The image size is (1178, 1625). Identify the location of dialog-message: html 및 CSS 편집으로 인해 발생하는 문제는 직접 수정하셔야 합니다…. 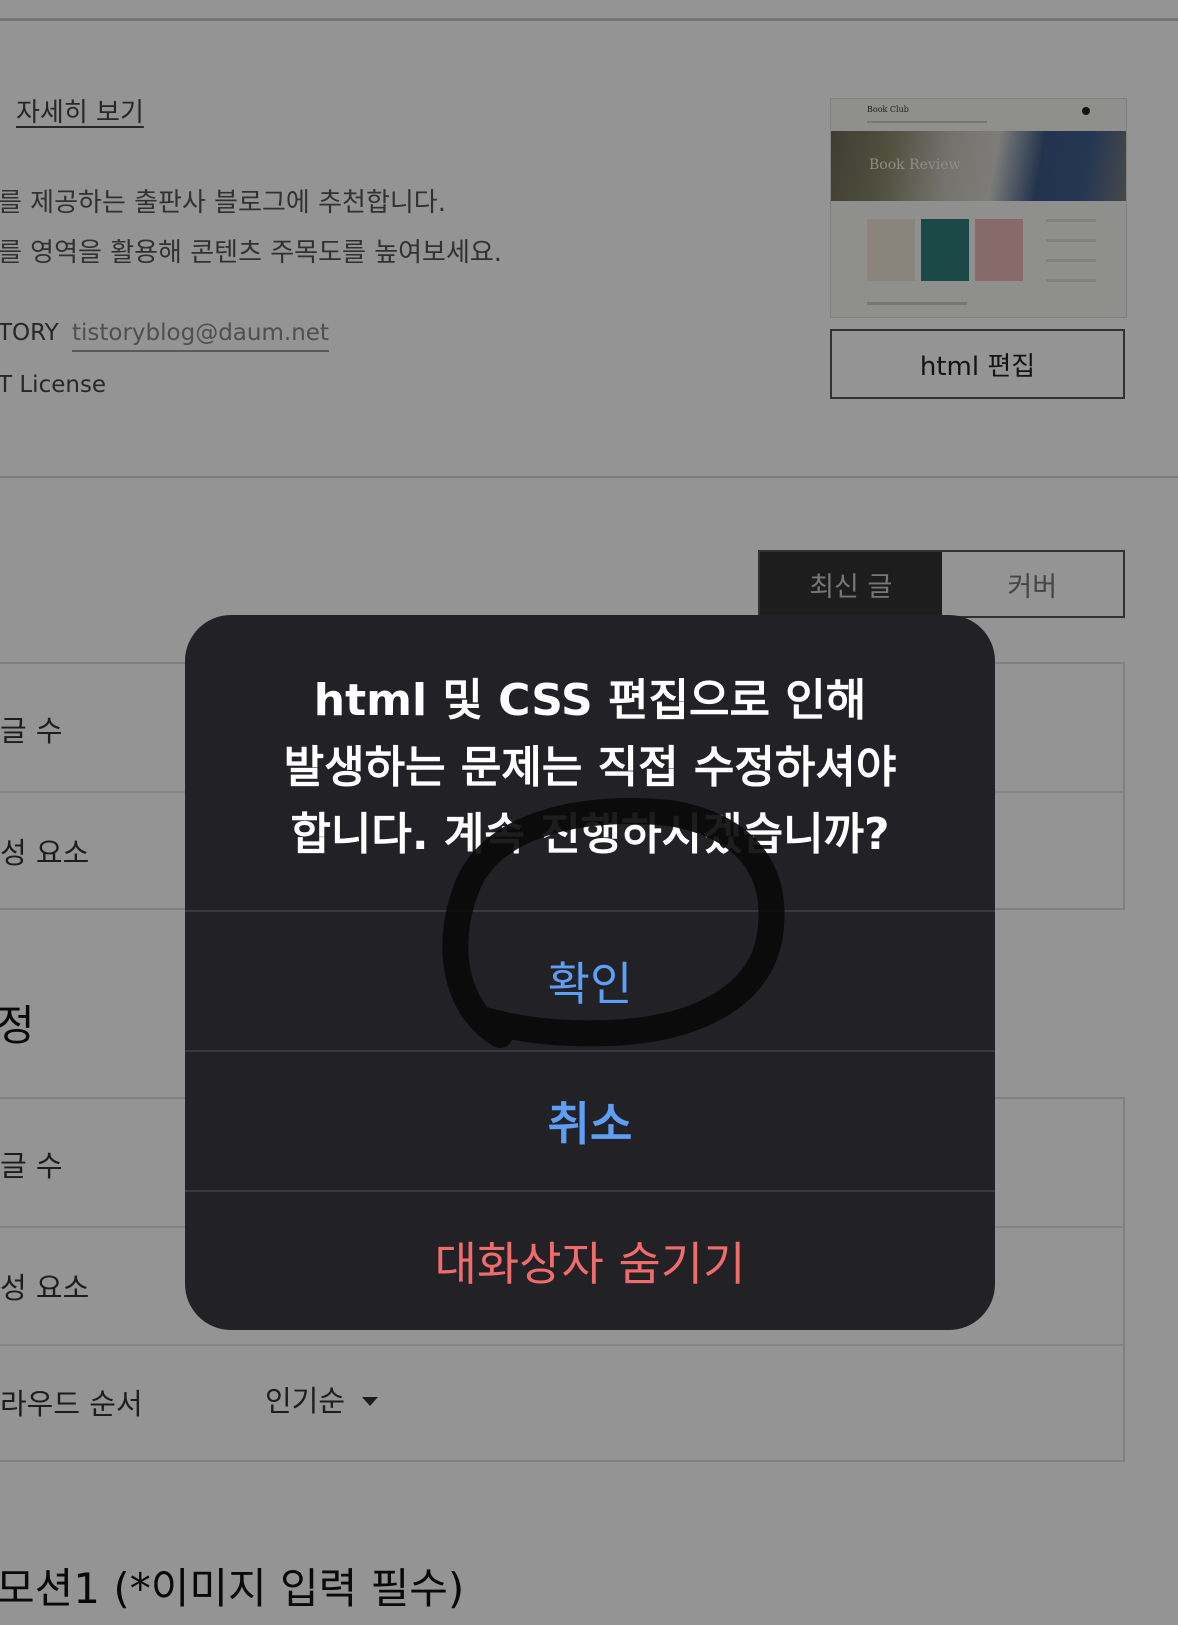
(590, 767).